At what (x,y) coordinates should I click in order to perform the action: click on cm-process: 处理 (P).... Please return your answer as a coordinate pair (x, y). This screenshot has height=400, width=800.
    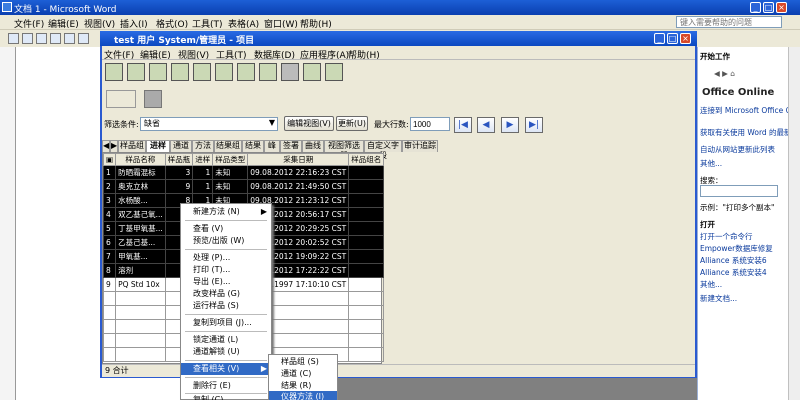
    Looking at the image, I should click on (226, 258).